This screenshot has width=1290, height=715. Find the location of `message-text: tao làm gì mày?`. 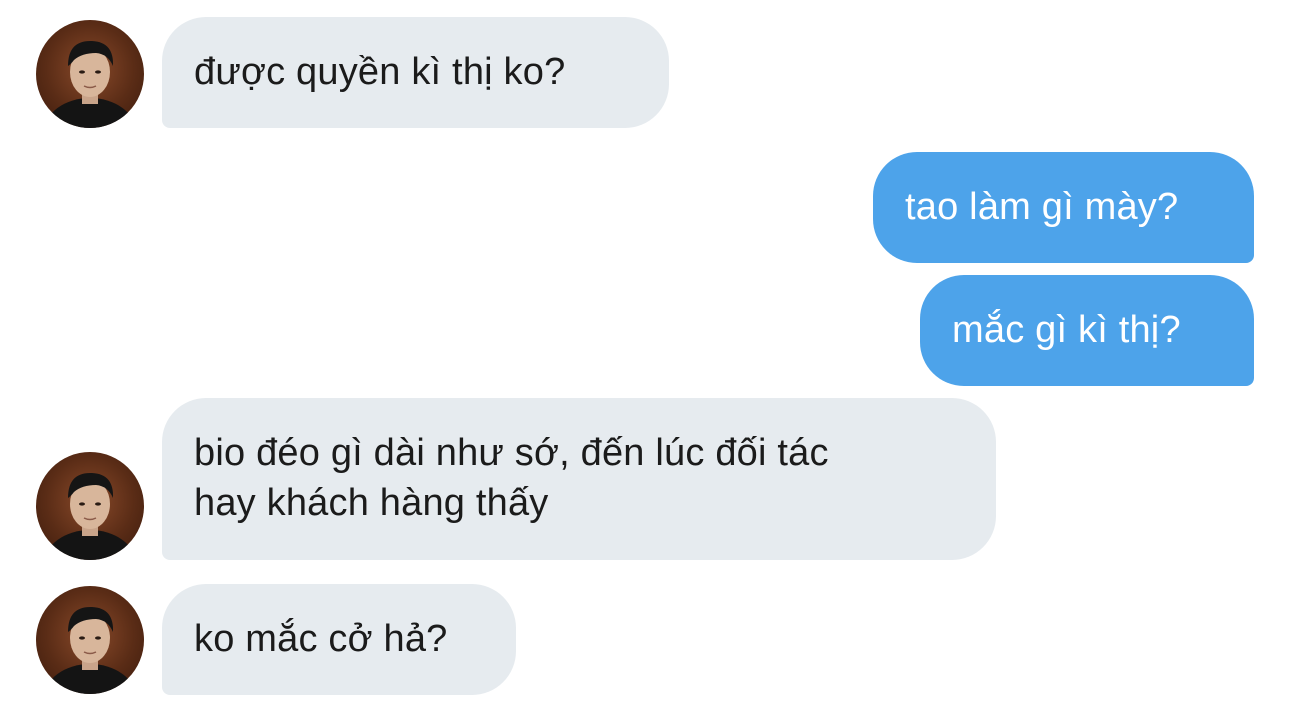

message-text: tao làm gì mày? is located at coordinates (1042, 207).